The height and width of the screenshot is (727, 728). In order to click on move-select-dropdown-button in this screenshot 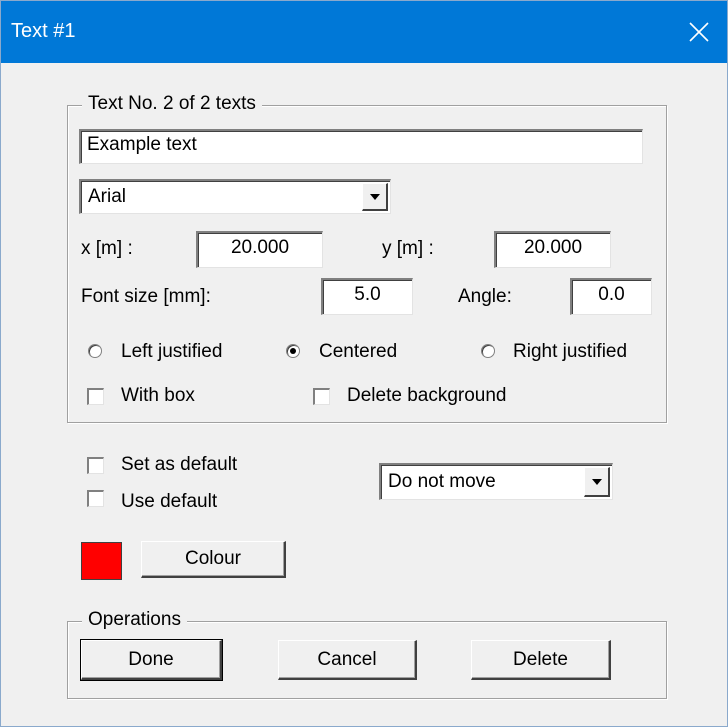, I will do `click(597, 482)`.